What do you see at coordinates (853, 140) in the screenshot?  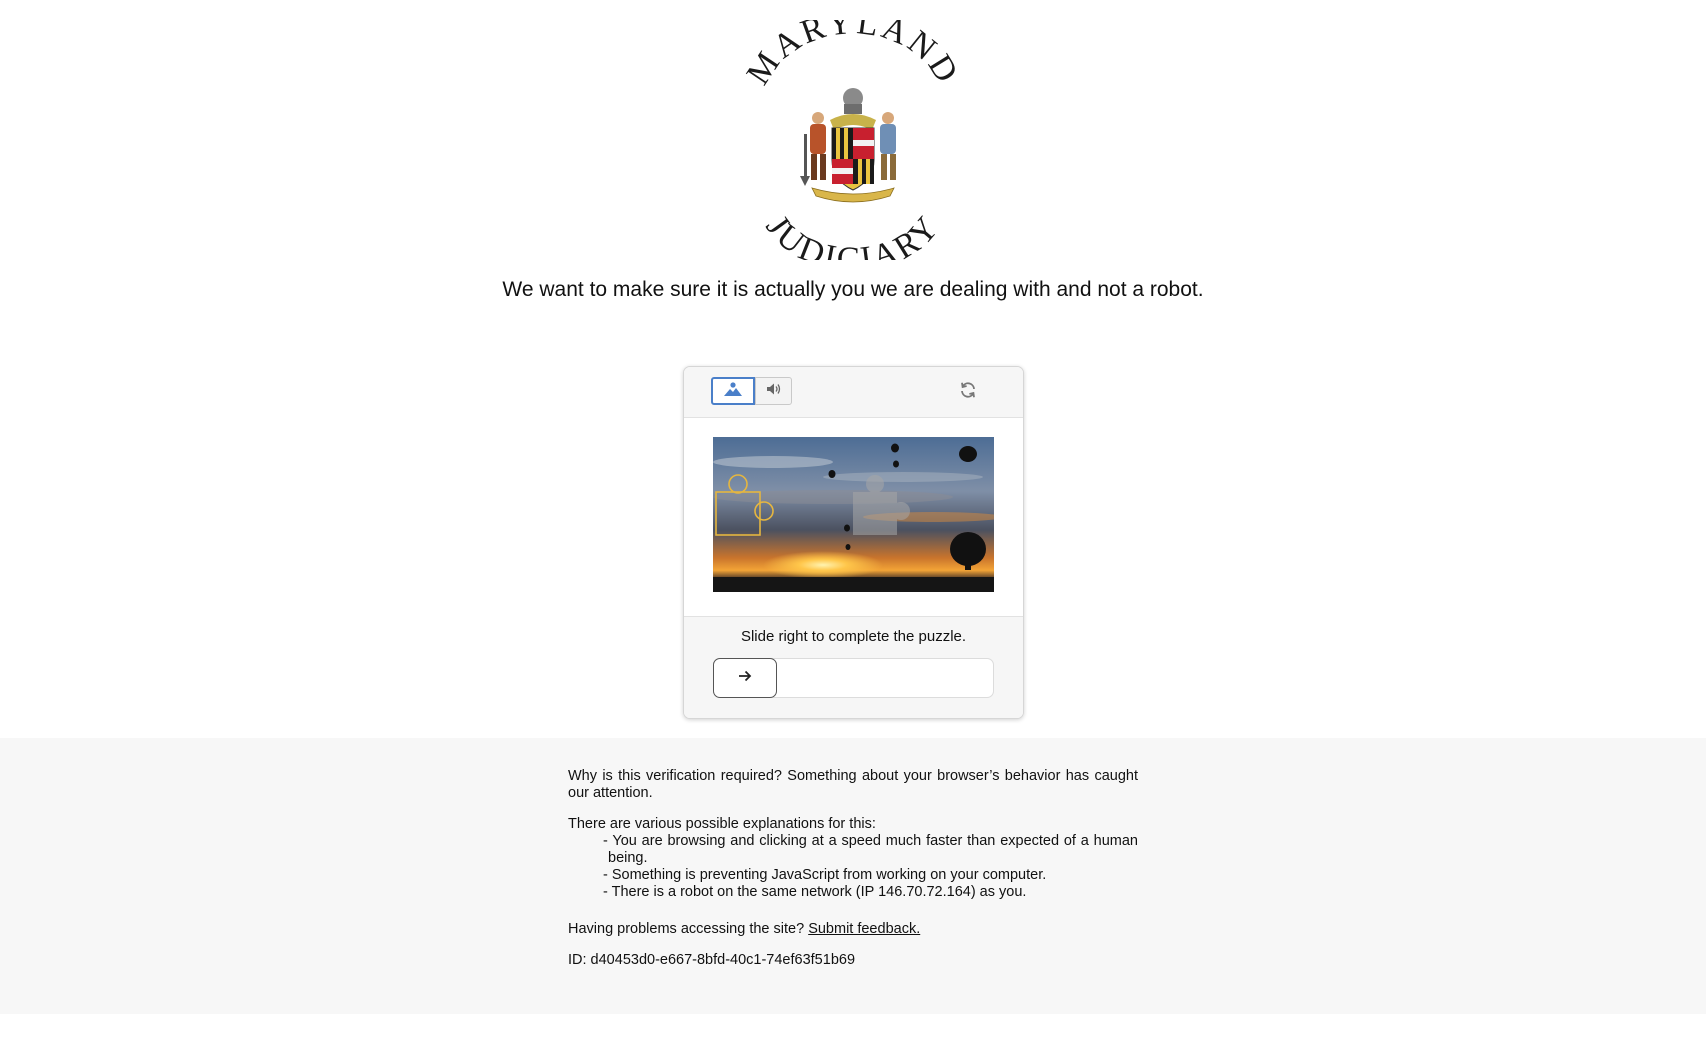 I see `maryland-judiciary-logo: MARYLAND JUDICIARY` at bounding box center [853, 140].